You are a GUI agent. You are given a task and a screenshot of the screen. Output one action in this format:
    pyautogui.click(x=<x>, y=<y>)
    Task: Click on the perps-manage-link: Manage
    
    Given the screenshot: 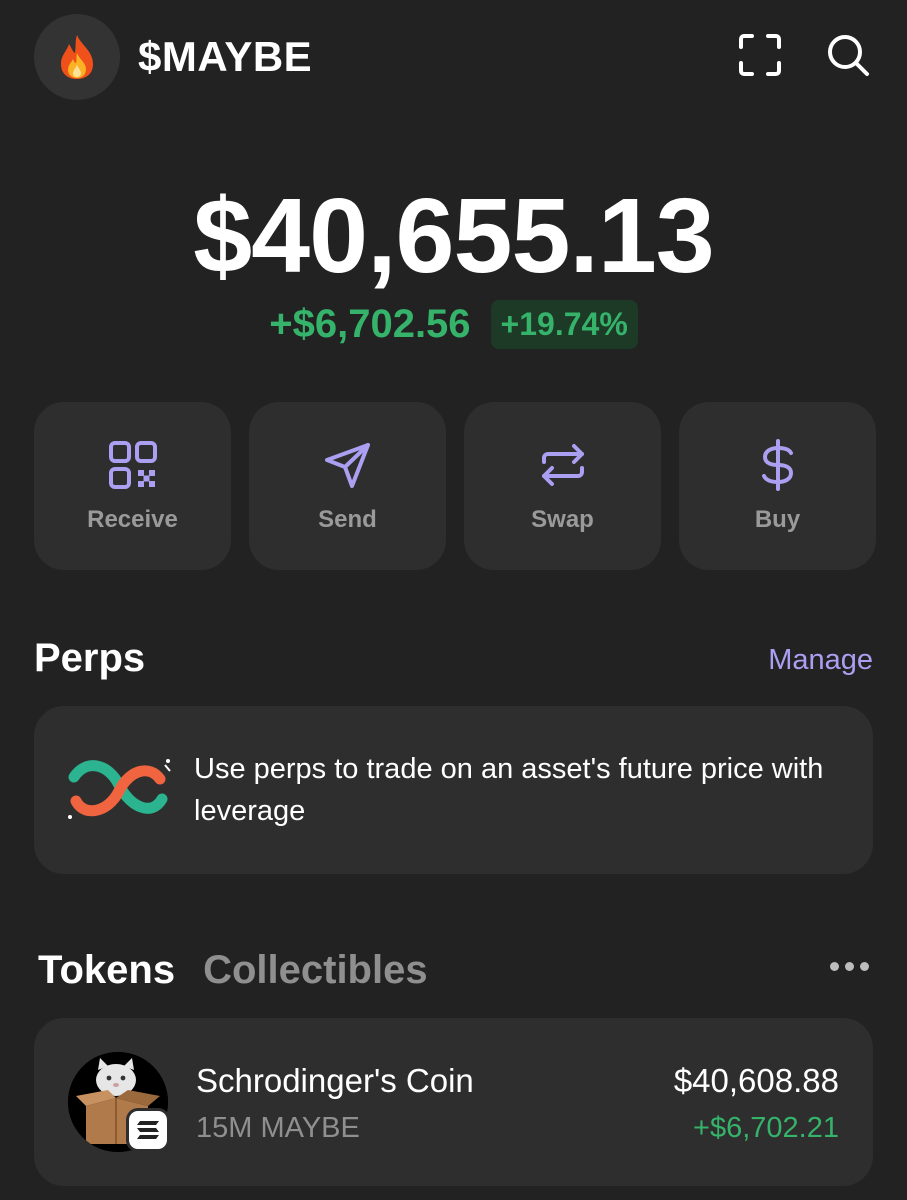 What is the action you would take?
    pyautogui.click(x=820, y=660)
    